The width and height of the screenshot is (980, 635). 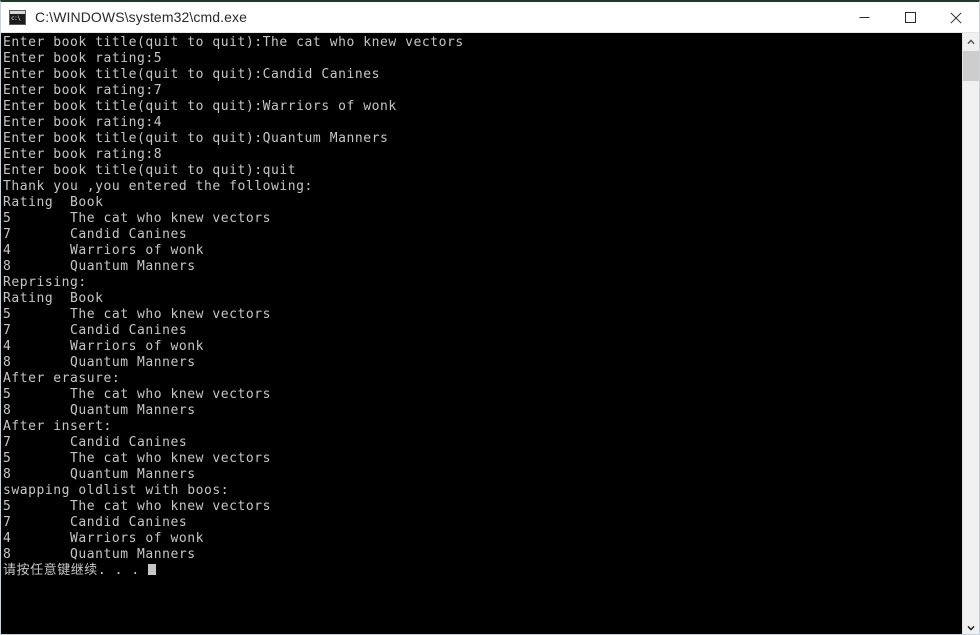 I want to click on scrollbar-thumb, so click(x=971, y=66).